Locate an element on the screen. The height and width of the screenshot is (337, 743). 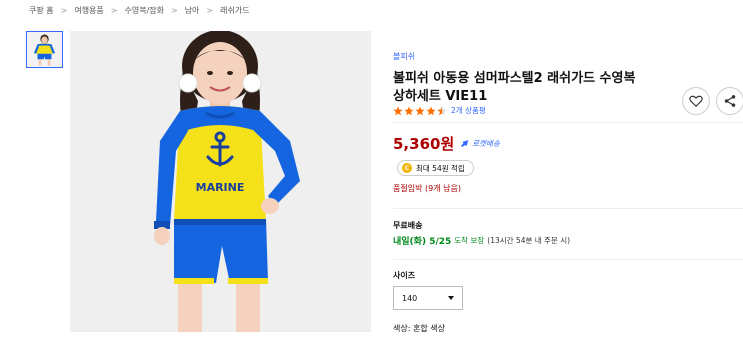
color-option-label: 색상: 혼합 색상 is located at coordinates (419, 328).